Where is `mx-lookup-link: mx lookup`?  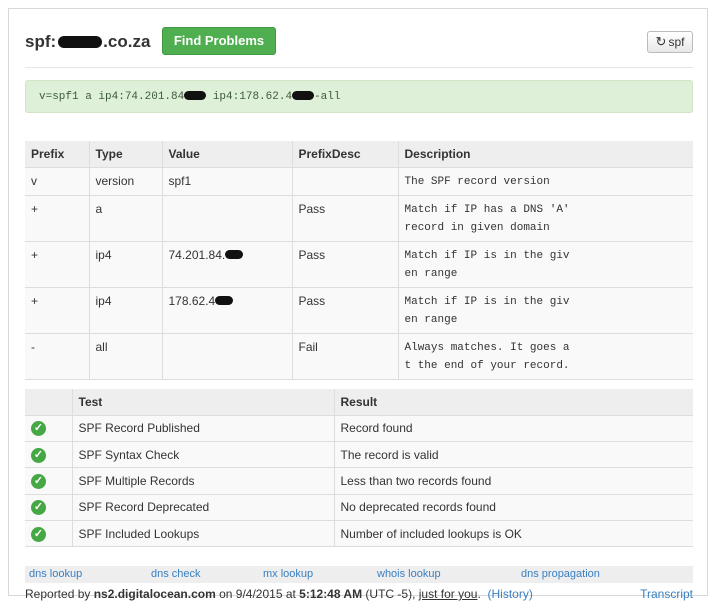 mx-lookup-link: mx lookup is located at coordinates (288, 574).